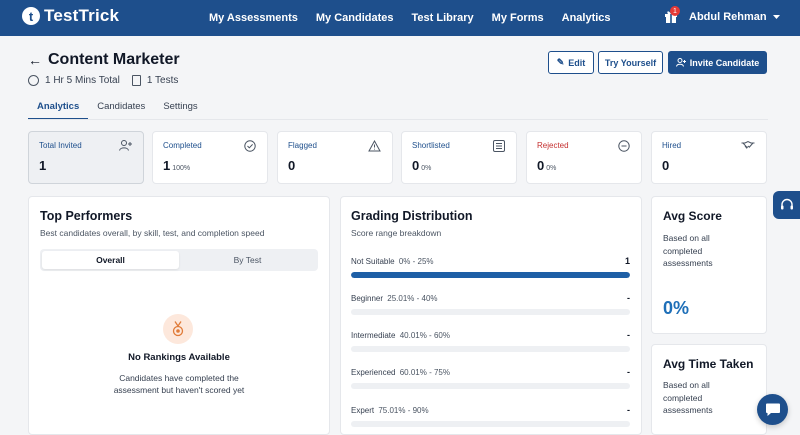  What do you see at coordinates (692, 216) in the screenshot?
I see `avg-score-title: Avg Score` at bounding box center [692, 216].